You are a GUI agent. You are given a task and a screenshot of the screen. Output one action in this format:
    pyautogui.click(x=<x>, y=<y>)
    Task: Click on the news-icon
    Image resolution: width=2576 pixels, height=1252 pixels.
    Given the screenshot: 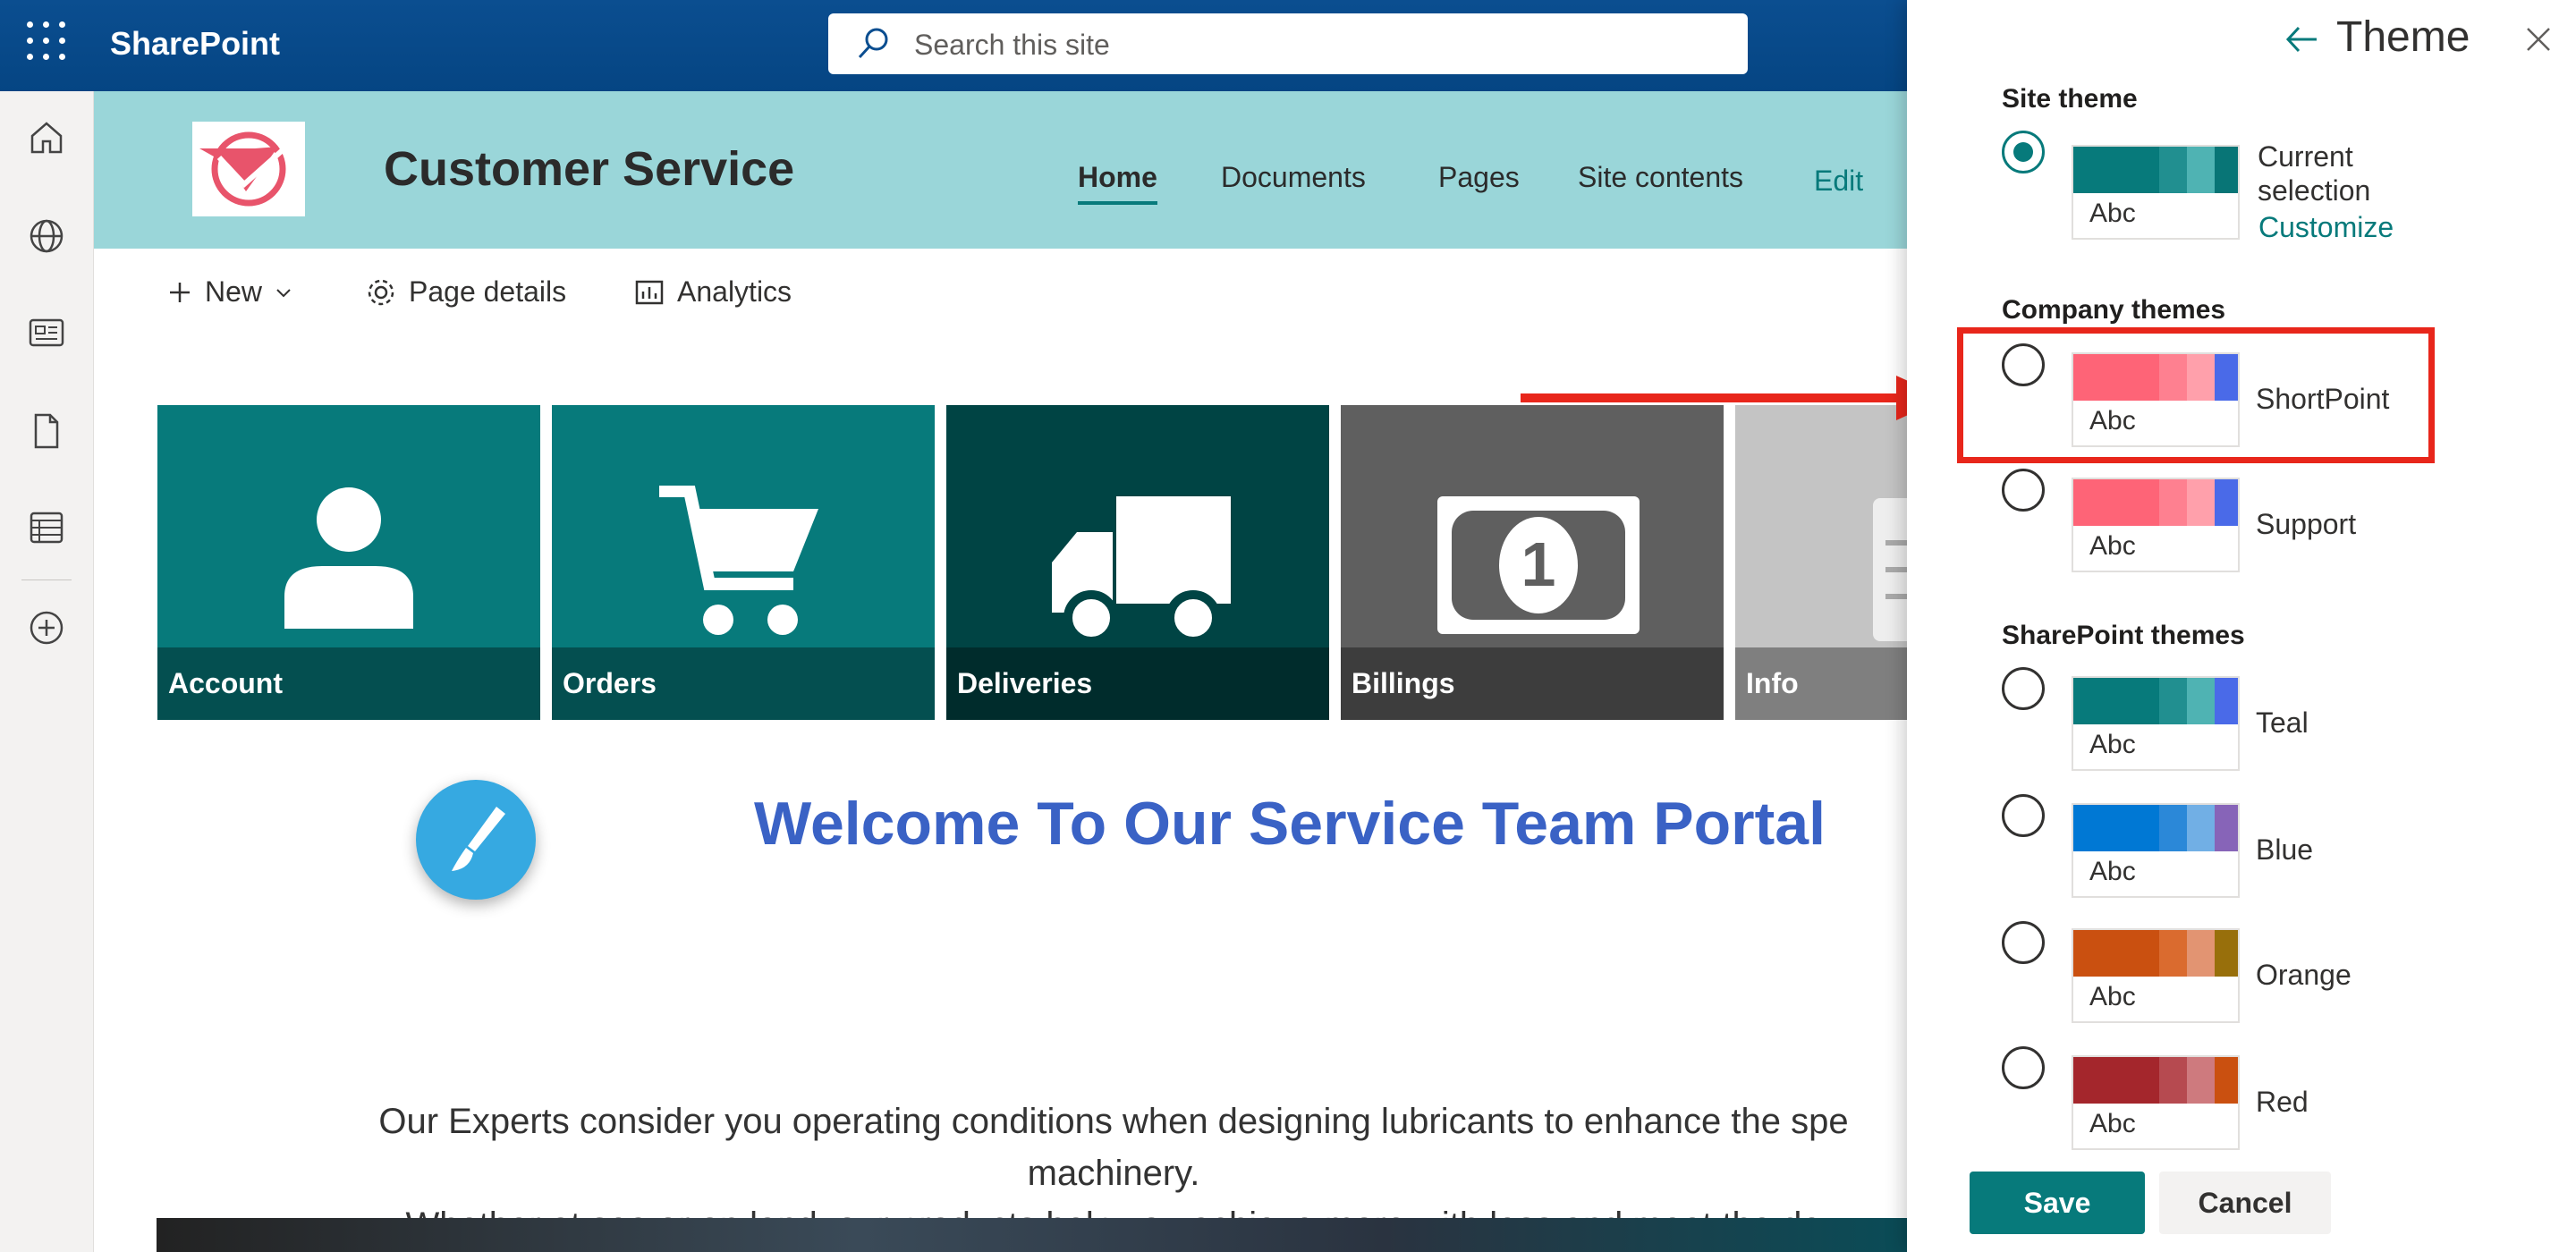 What is the action you would take?
    pyautogui.click(x=46, y=333)
    